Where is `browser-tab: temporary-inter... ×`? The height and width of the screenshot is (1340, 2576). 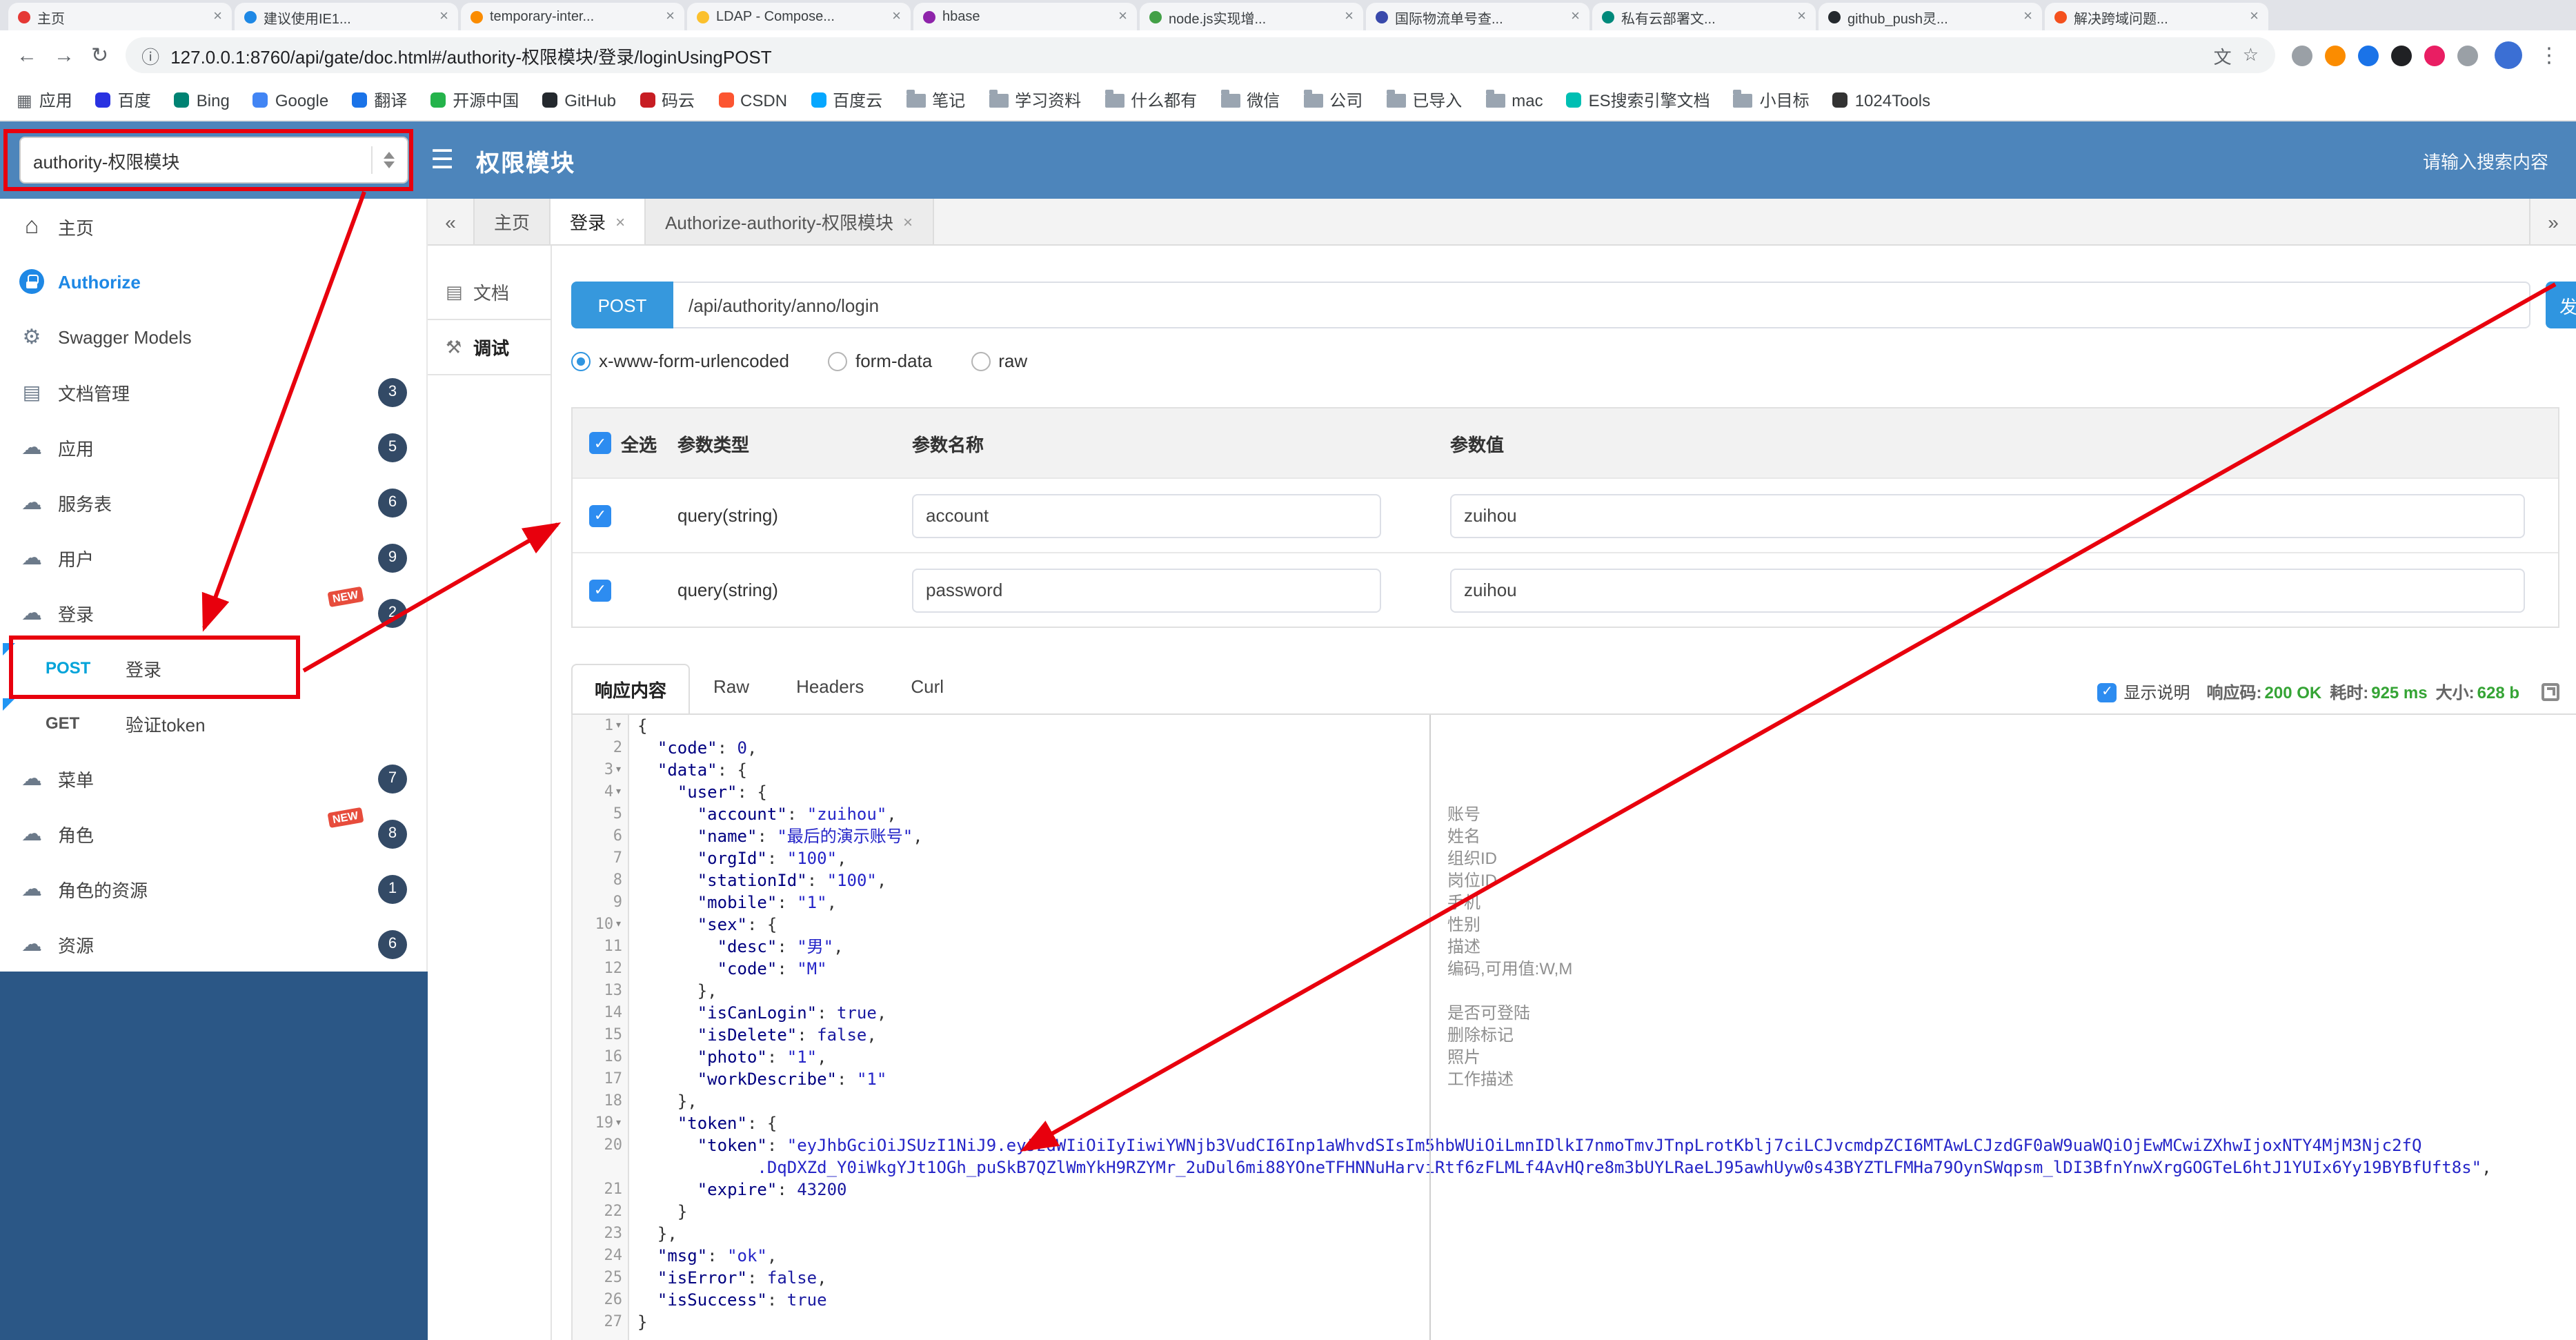
browser-tab: temporary-inter... × is located at coordinates (572, 16).